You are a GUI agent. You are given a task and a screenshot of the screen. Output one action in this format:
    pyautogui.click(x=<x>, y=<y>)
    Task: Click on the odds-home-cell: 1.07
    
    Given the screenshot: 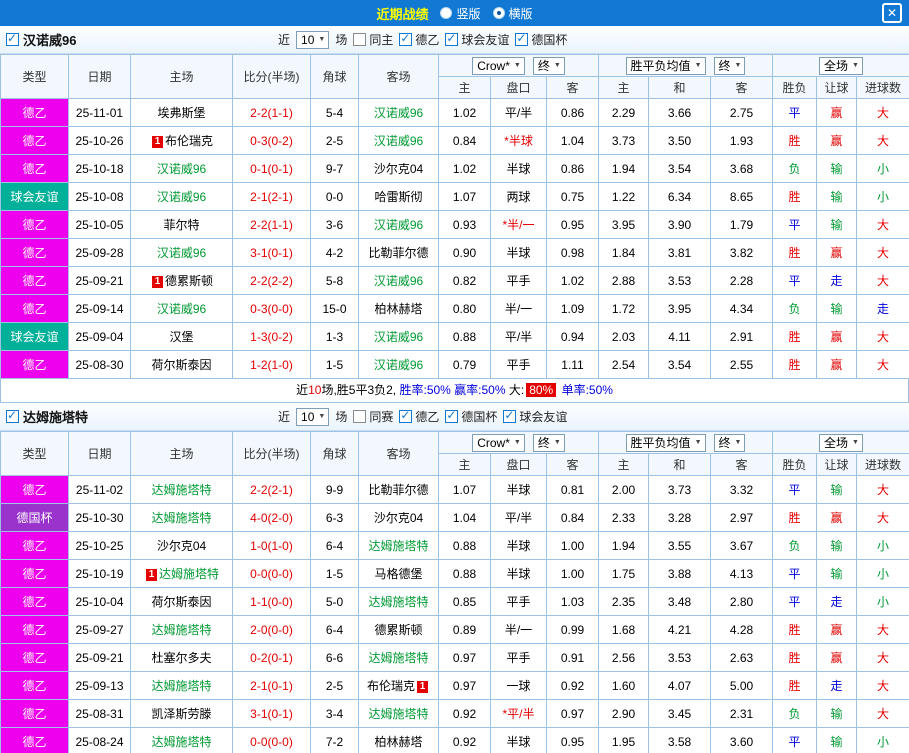 What is the action you would take?
    pyautogui.click(x=464, y=196)
    